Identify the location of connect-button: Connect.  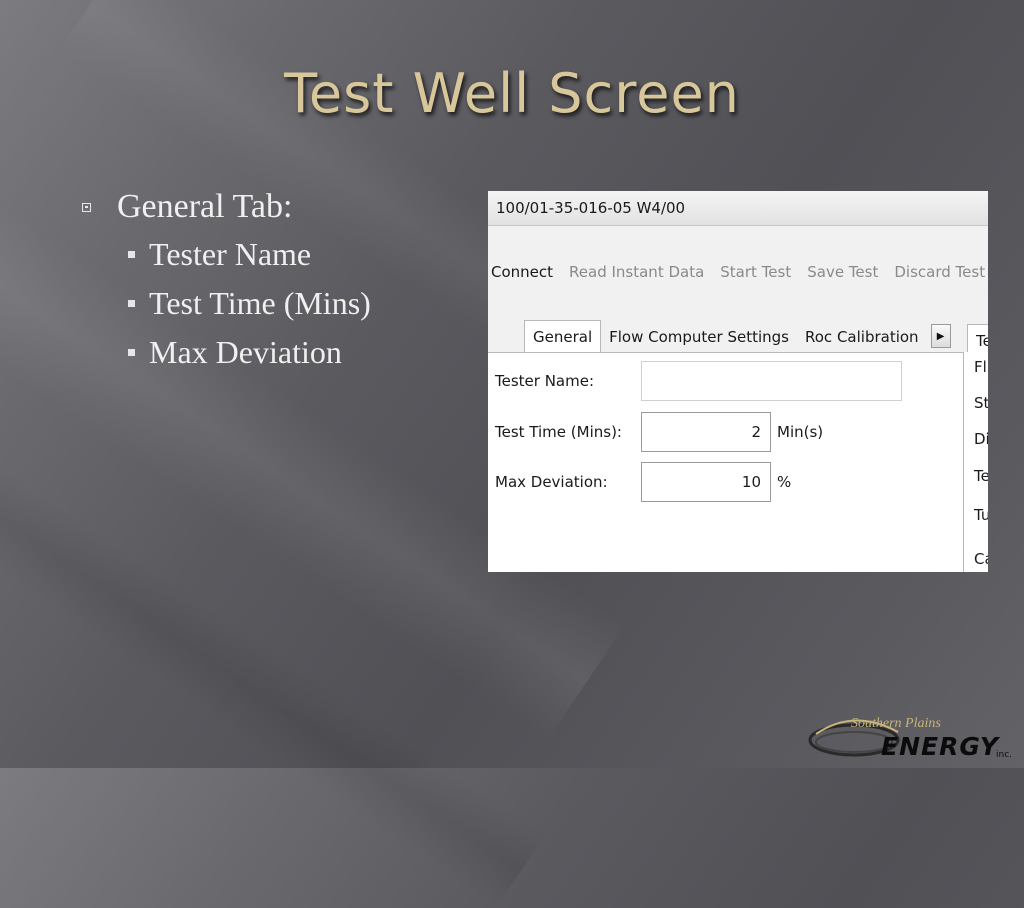
(522, 272).